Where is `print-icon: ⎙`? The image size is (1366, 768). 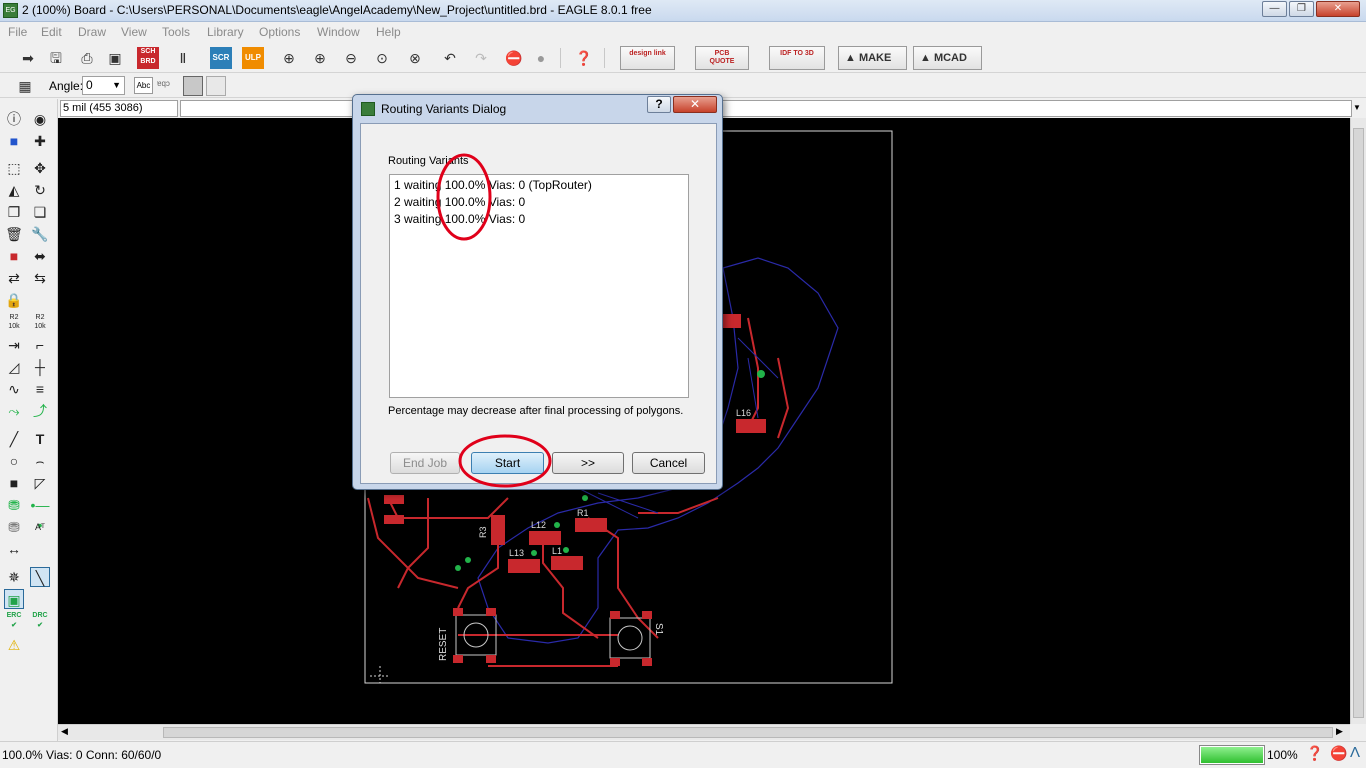
print-icon: ⎙ is located at coordinates (87, 58).